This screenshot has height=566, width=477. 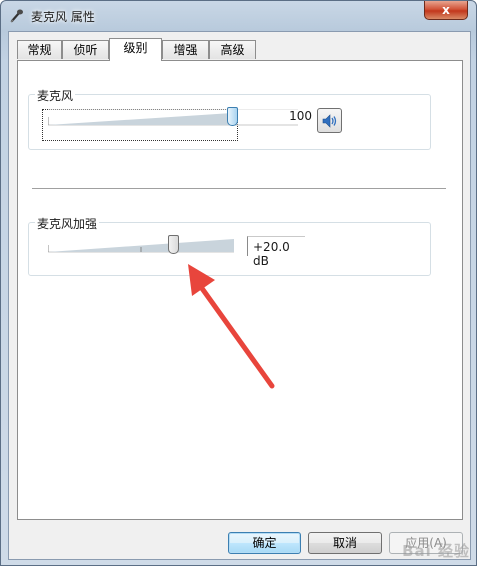 I want to click on tab-label: 常规, so click(x=39, y=50).